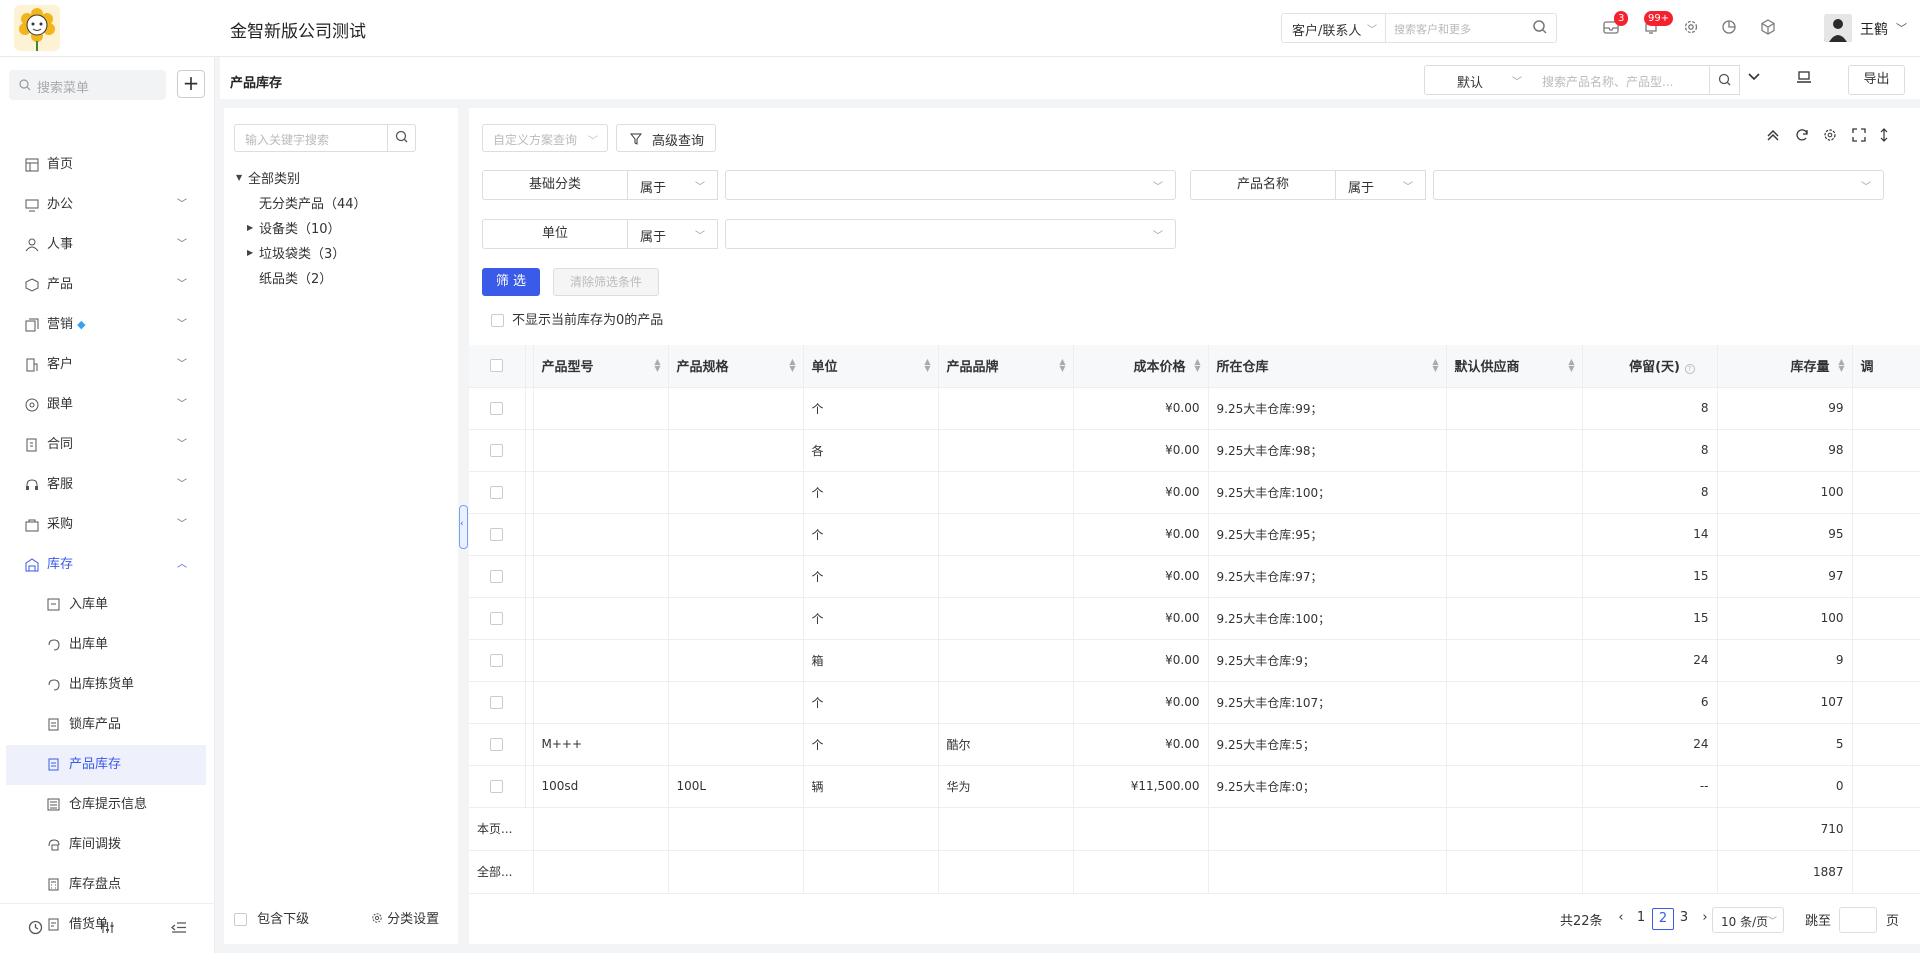 This screenshot has width=1920, height=953. I want to click on chevron-down-icon: ﹀, so click(1901, 28).